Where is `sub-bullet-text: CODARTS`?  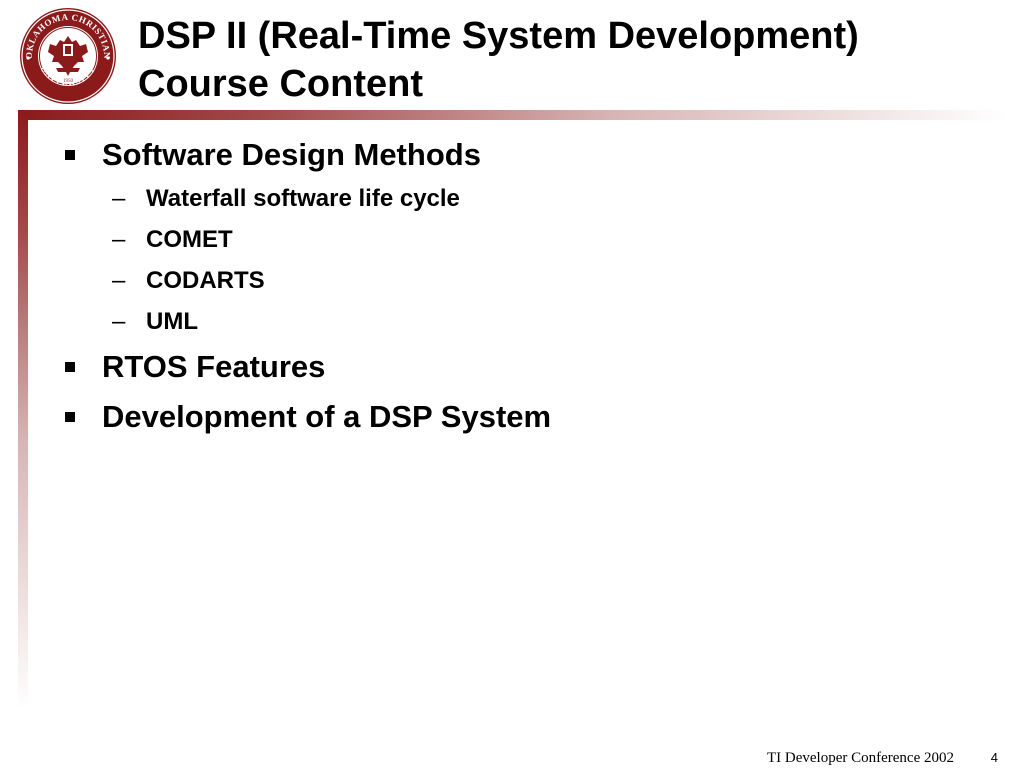
sub-bullet-text: CODARTS is located at coordinates (205, 280).